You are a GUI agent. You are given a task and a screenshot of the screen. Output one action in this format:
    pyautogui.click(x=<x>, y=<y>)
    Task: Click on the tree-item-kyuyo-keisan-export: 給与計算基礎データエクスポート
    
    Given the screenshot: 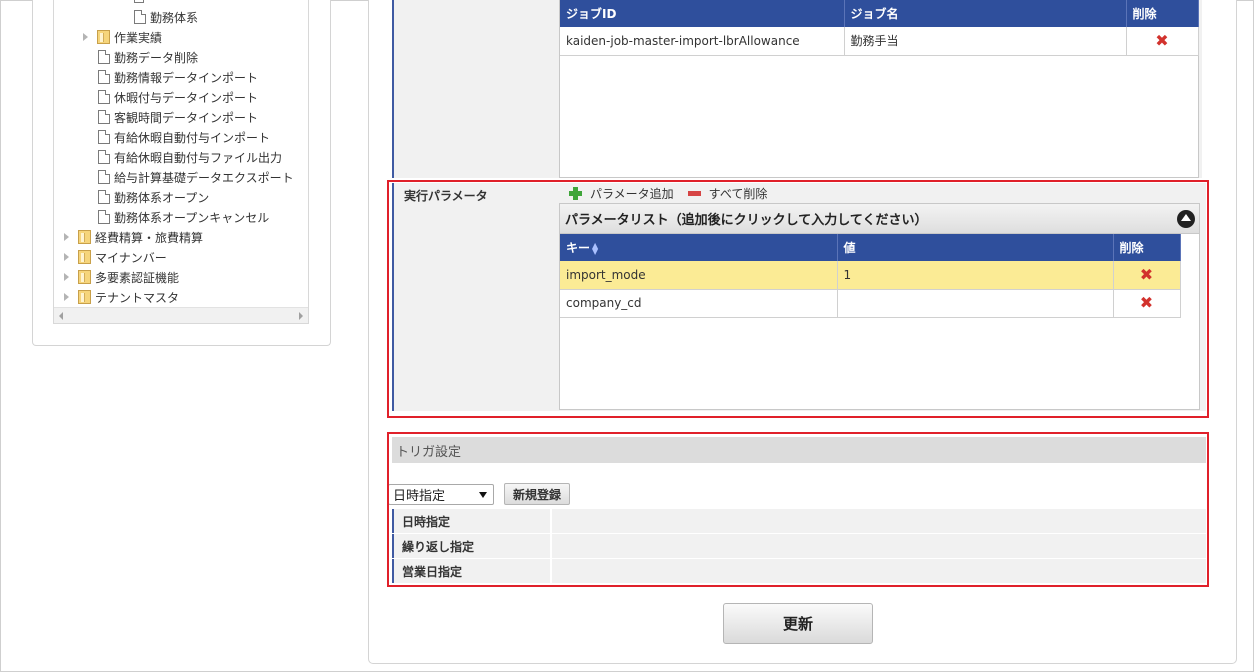 What is the action you would take?
    pyautogui.click(x=196, y=177)
    